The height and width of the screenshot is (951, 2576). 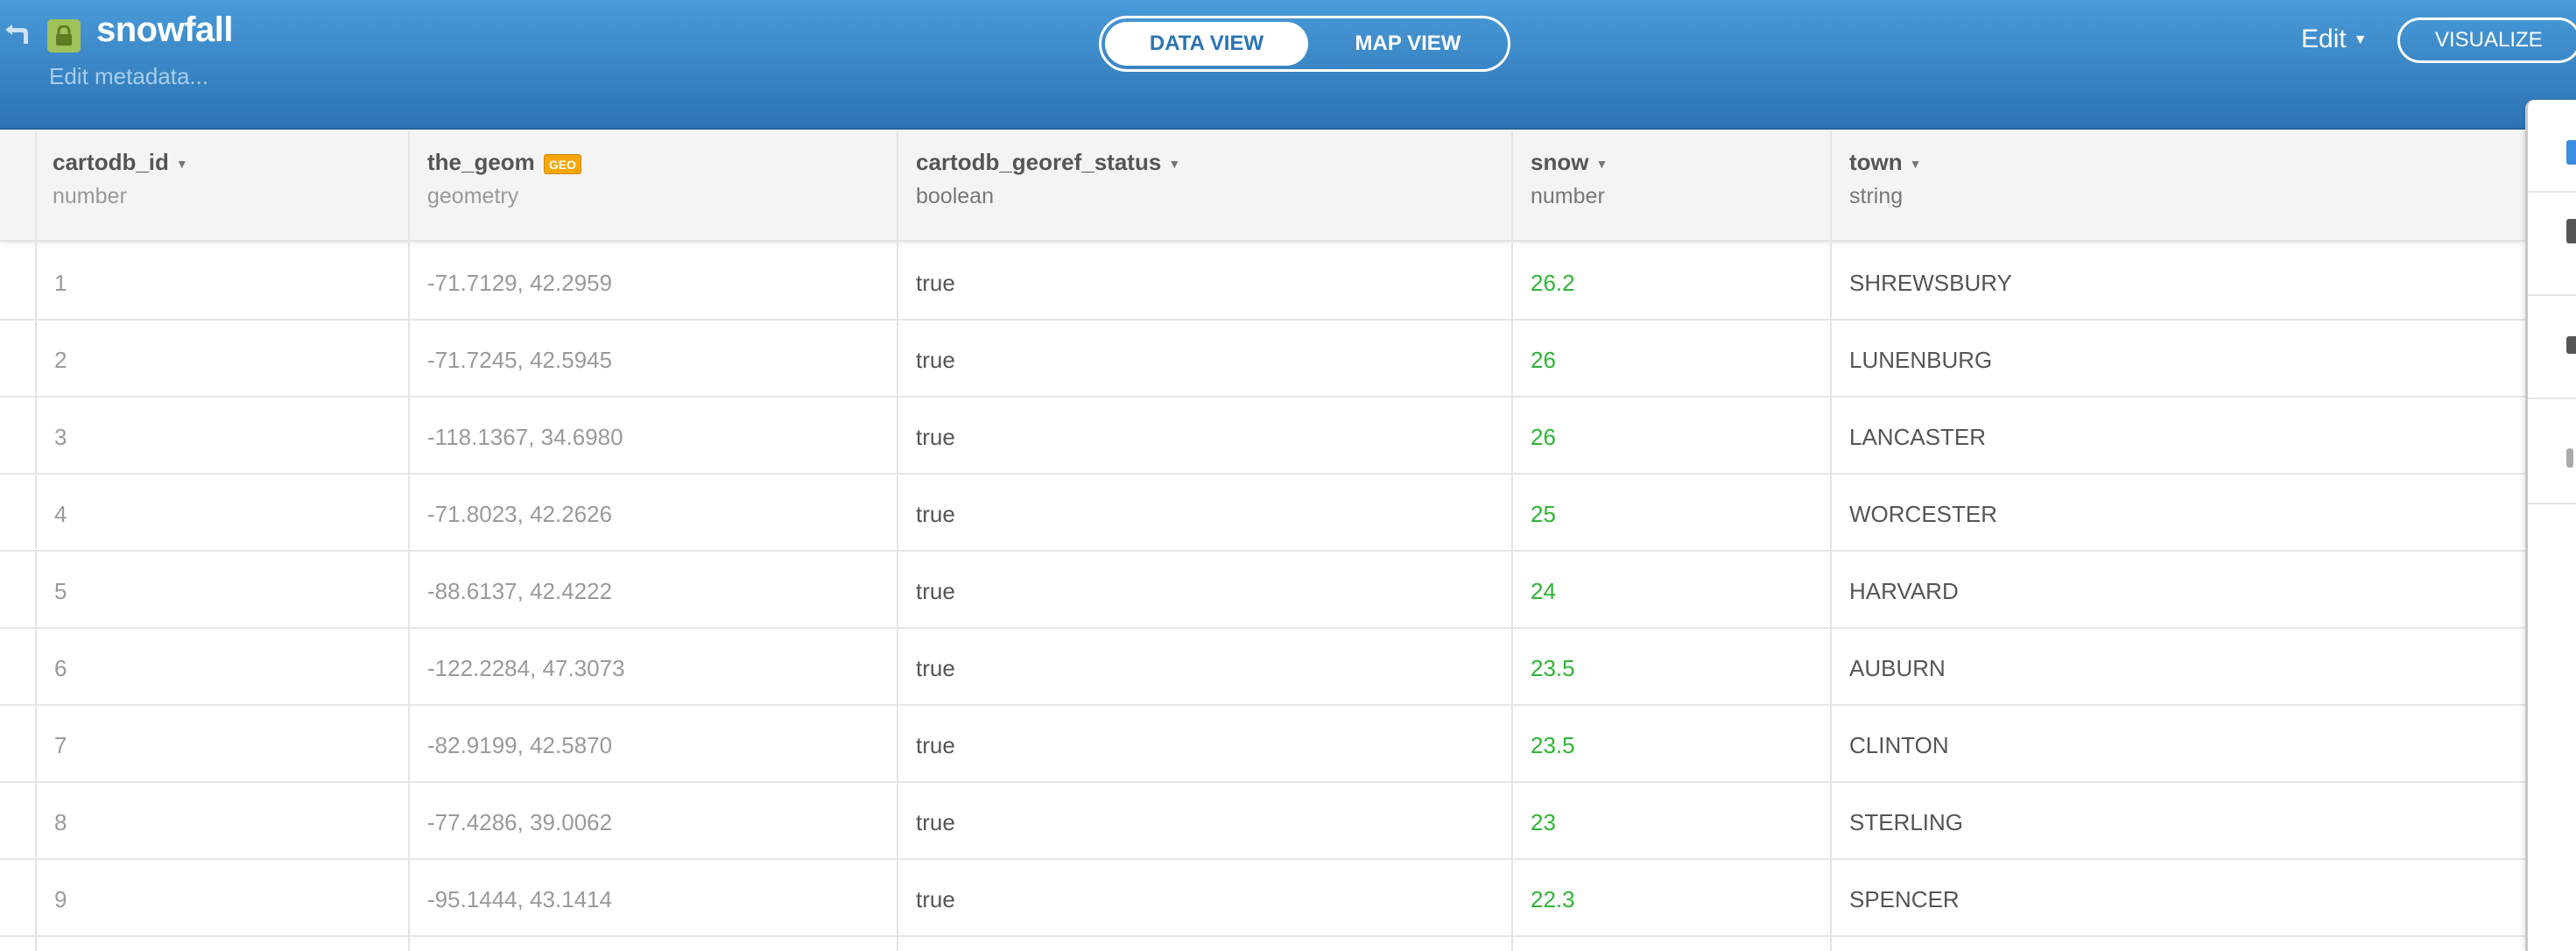 I want to click on column-type: boolean, so click(x=955, y=196).